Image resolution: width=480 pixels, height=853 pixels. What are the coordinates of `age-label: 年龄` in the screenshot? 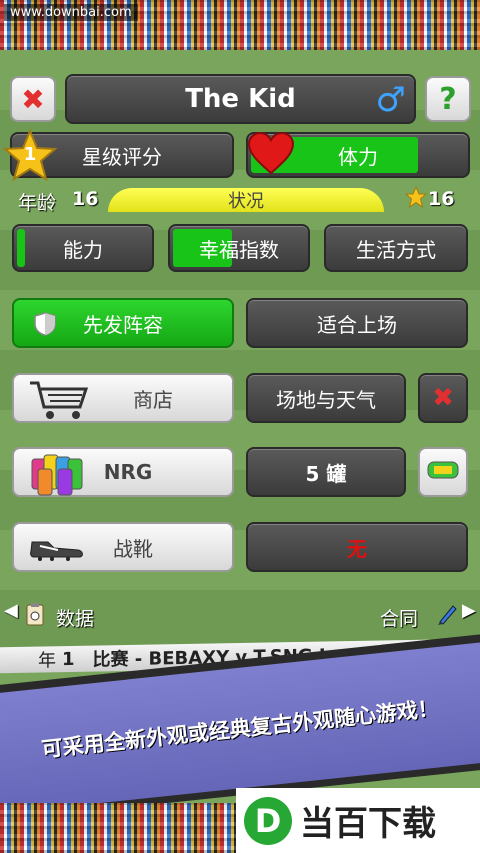 It's located at (37, 203).